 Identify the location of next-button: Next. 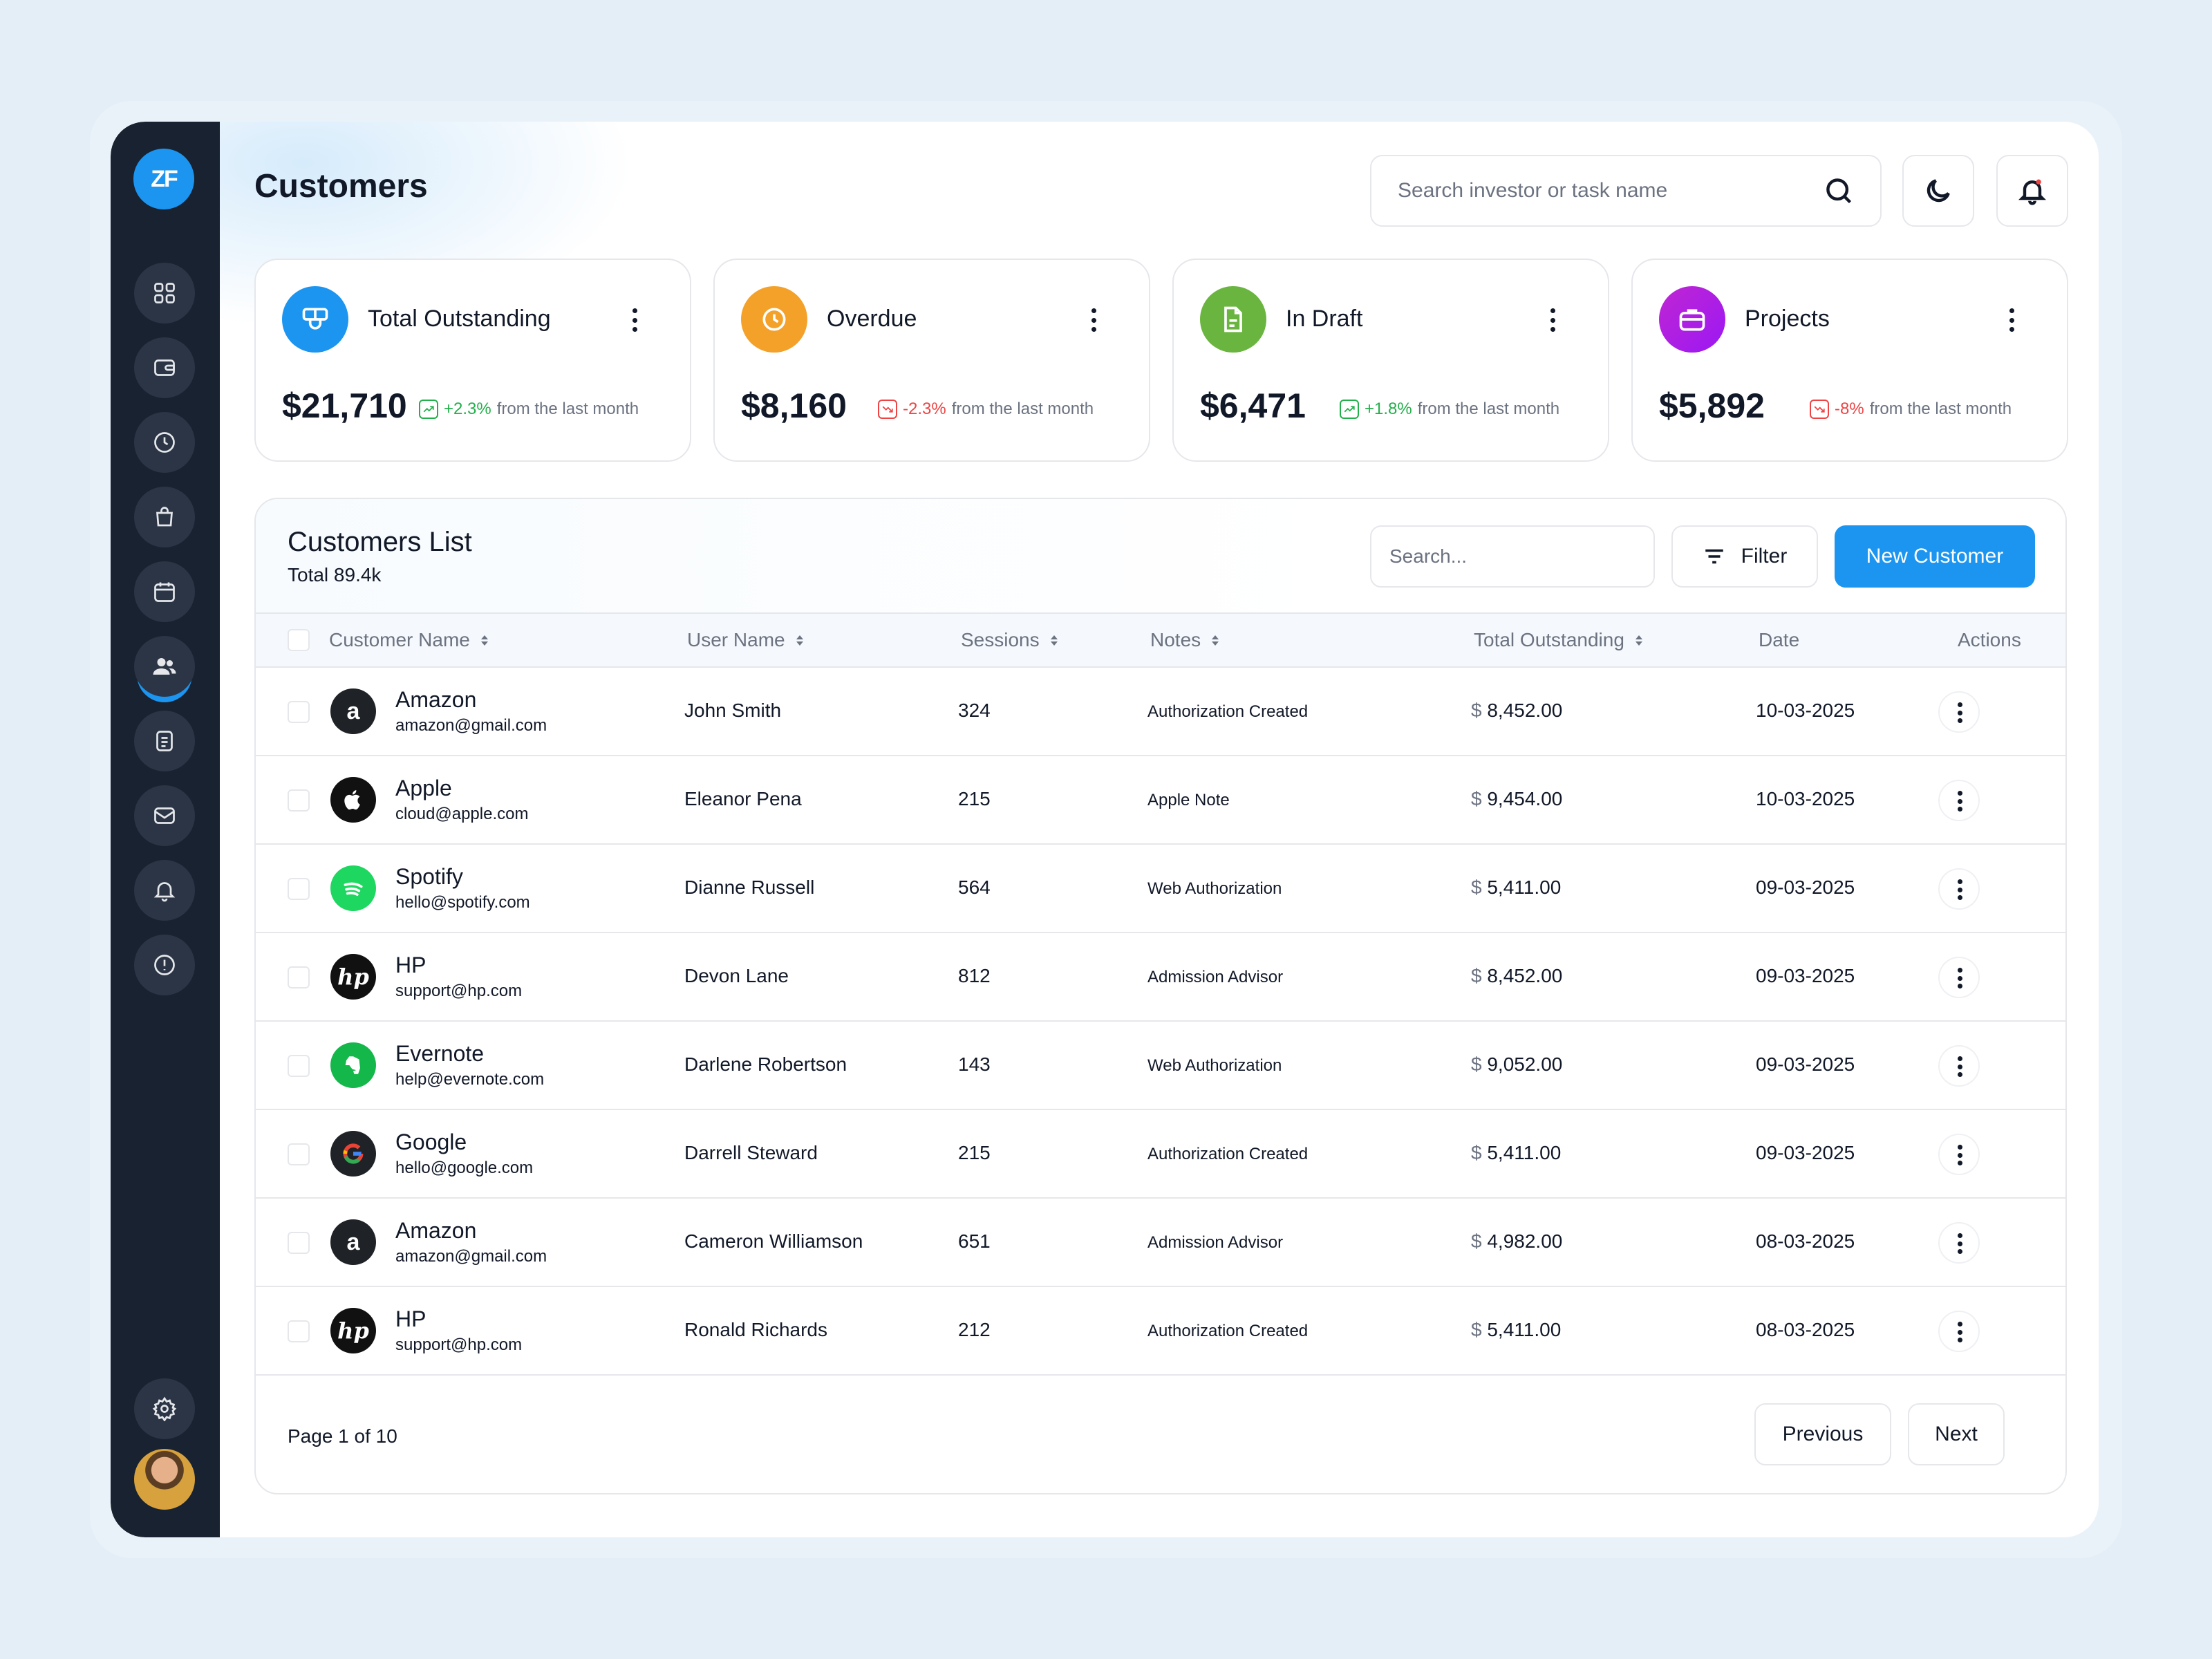
(1957, 1434).